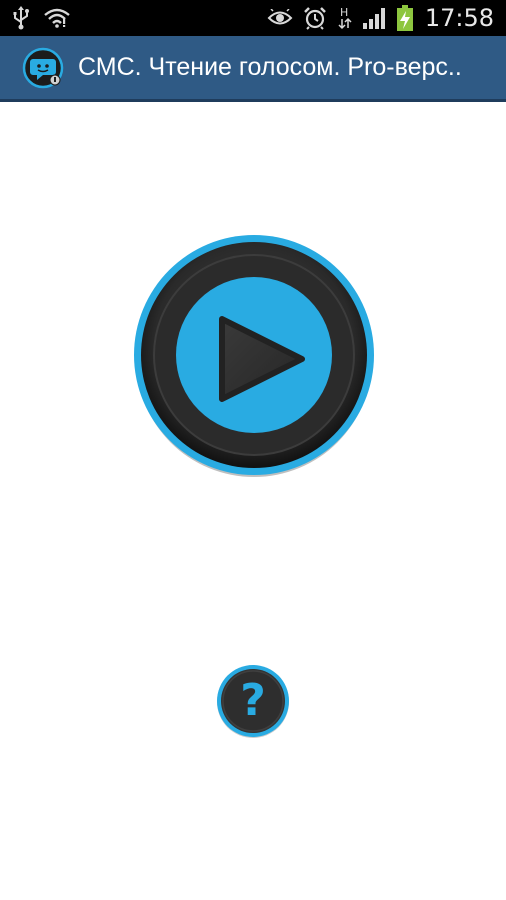 The width and height of the screenshot is (506, 900). What do you see at coordinates (373, 18) in the screenshot?
I see `signal-icon` at bounding box center [373, 18].